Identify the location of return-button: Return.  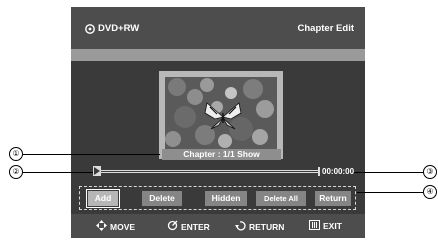
(333, 198).